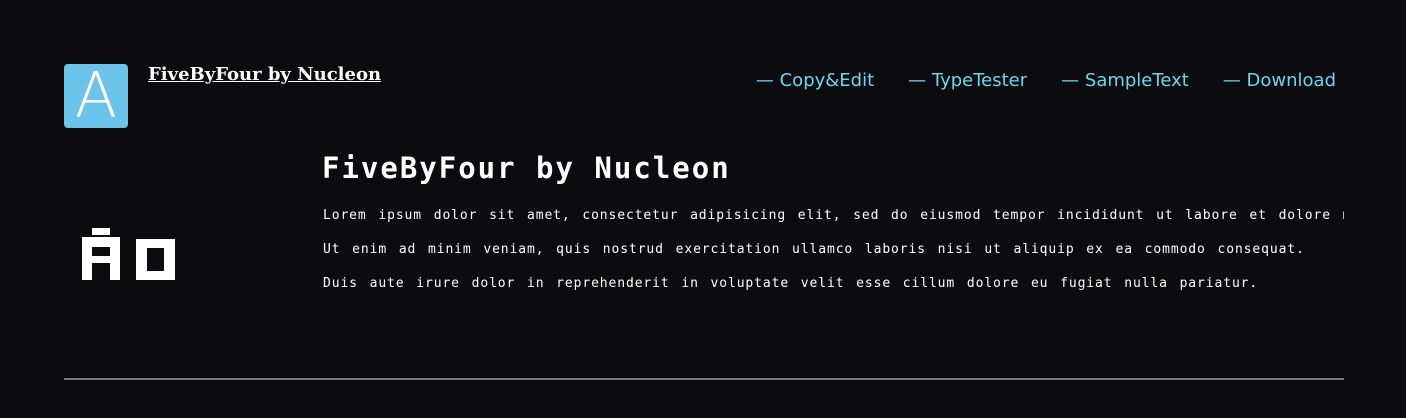 The width and height of the screenshot is (1406, 418). I want to click on divider, so click(704, 379).